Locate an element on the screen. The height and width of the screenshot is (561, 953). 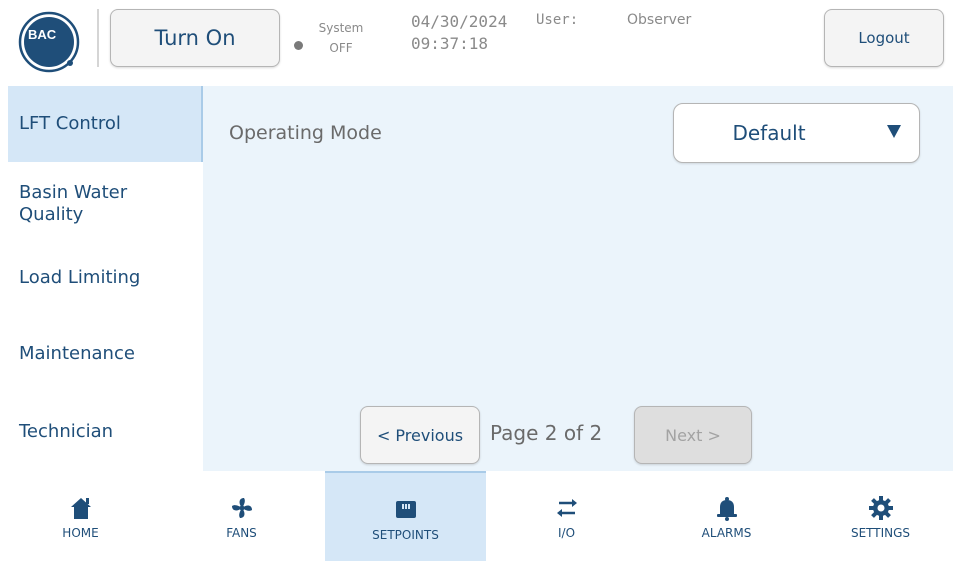
system-label: System is located at coordinates (341, 28).